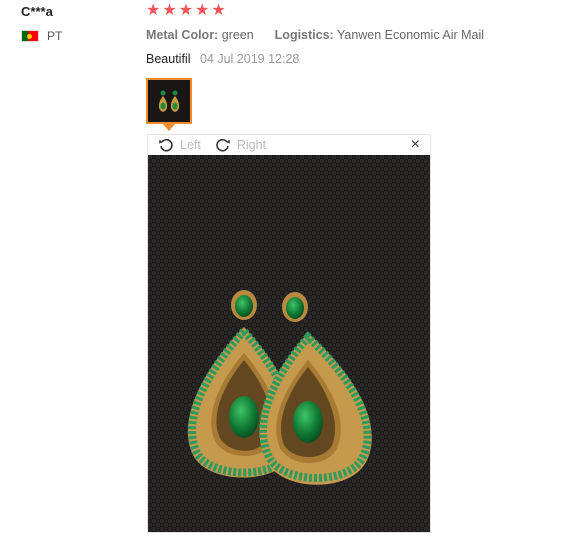 This screenshot has height=541, width=564. I want to click on rotate-right-button: Right, so click(240, 145).